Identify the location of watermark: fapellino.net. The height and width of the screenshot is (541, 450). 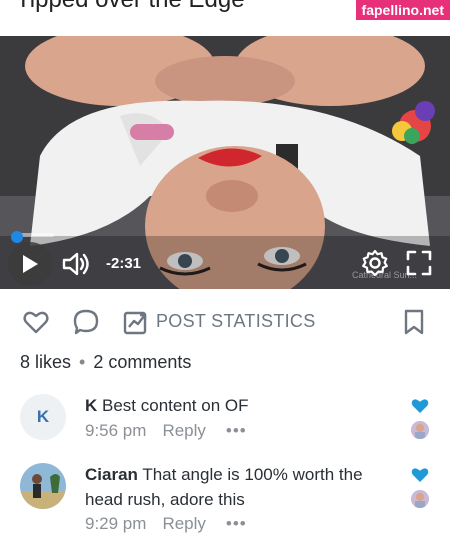
(402, 10).